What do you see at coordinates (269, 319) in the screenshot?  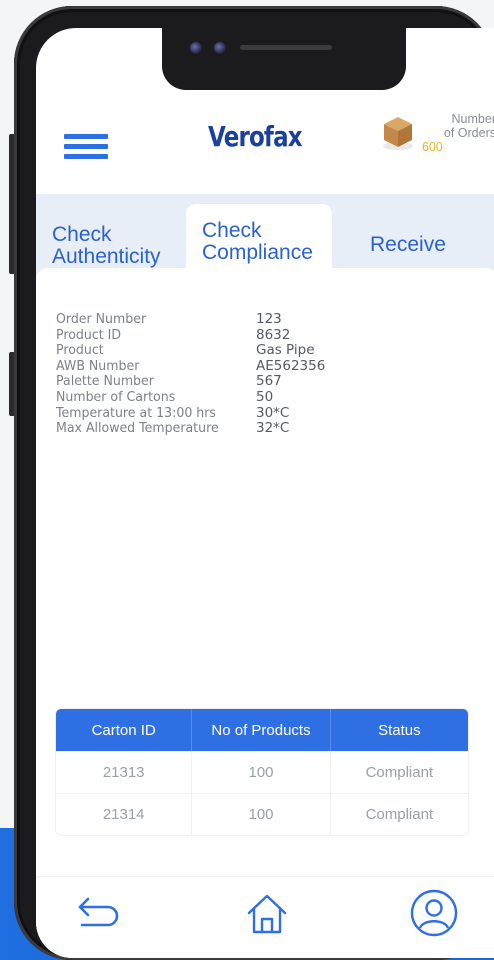 I see `detail-value: 123` at bounding box center [269, 319].